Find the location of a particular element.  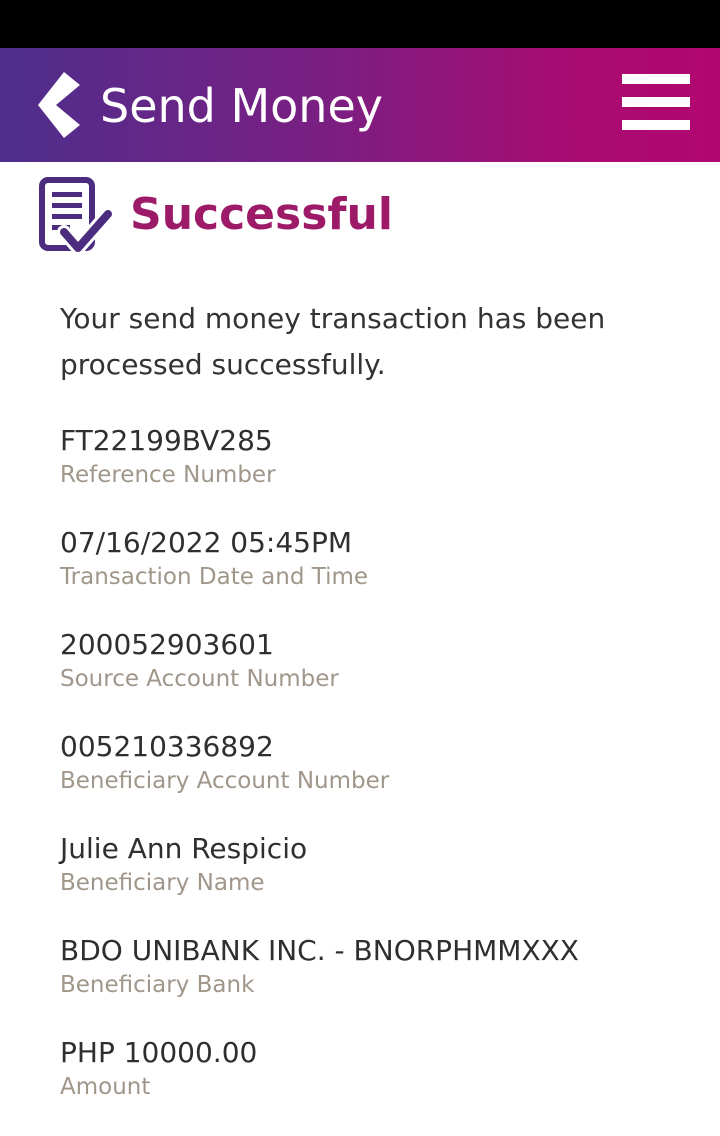

detail-value: Julie Ann Respicio is located at coordinates (184, 848).